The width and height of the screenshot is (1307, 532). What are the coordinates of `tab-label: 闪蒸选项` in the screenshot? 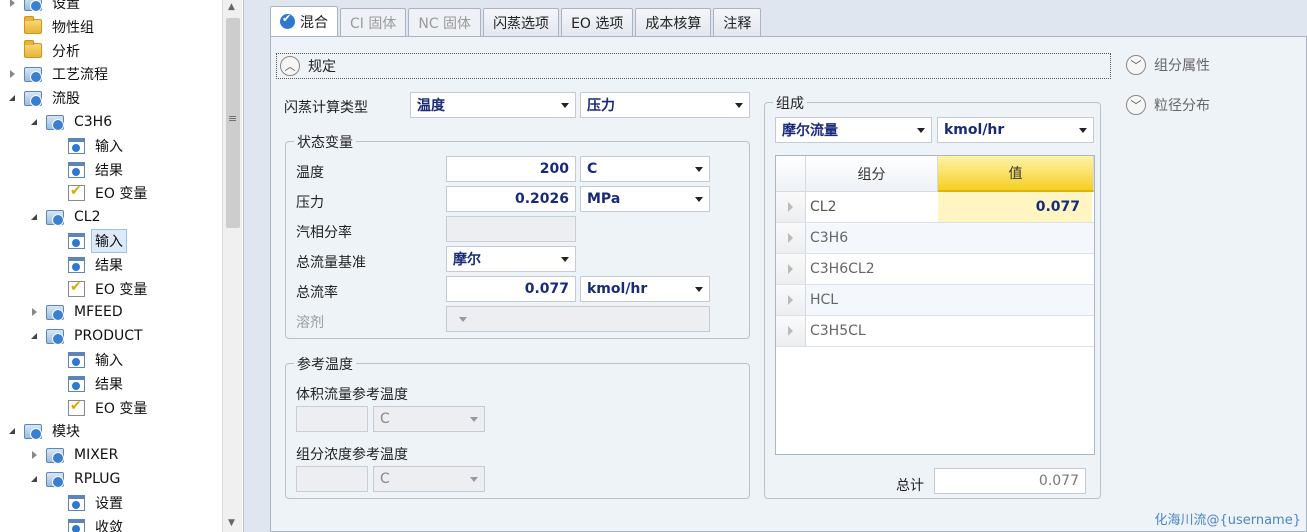 It's located at (521, 23).